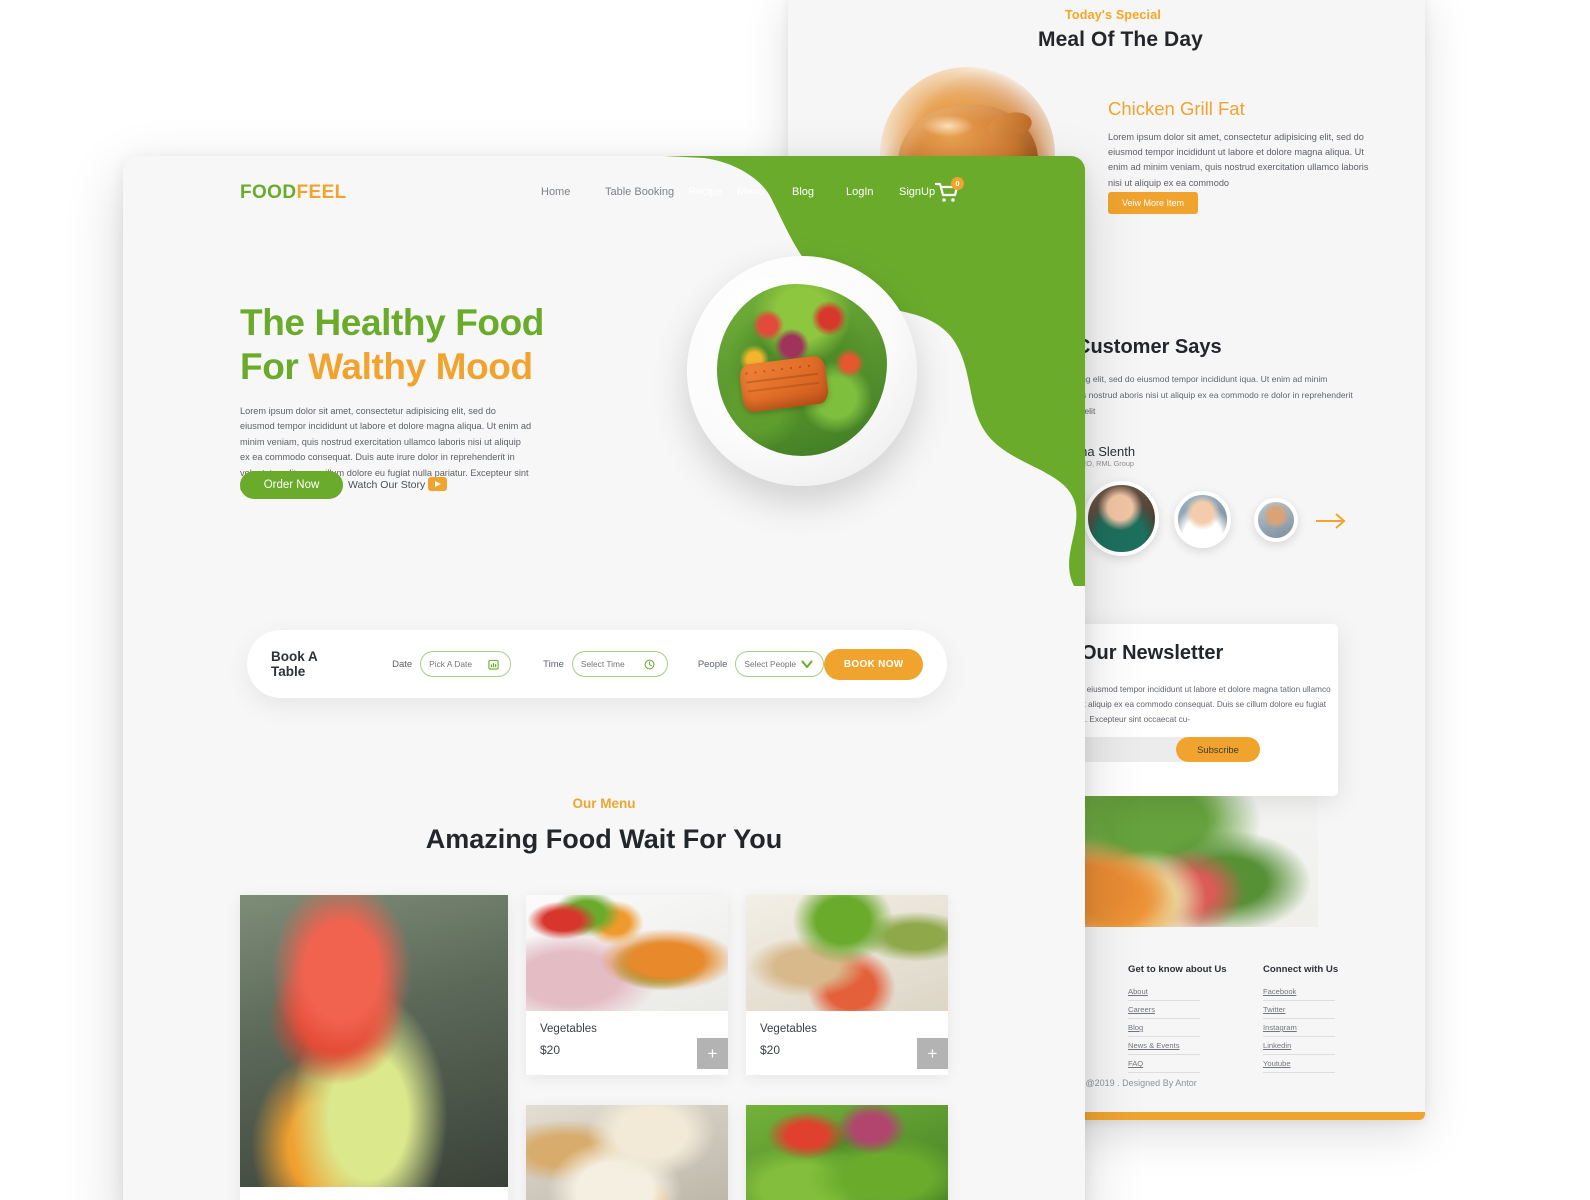 The width and height of the screenshot is (1590, 1200). I want to click on date-input, so click(456, 664).